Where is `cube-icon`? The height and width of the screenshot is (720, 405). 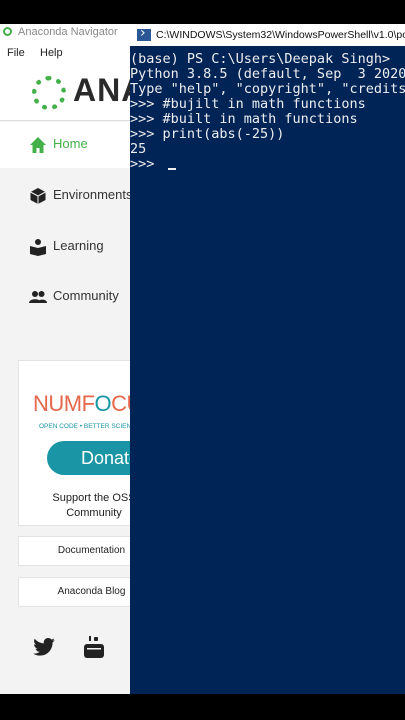 cube-icon is located at coordinates (38, 196).